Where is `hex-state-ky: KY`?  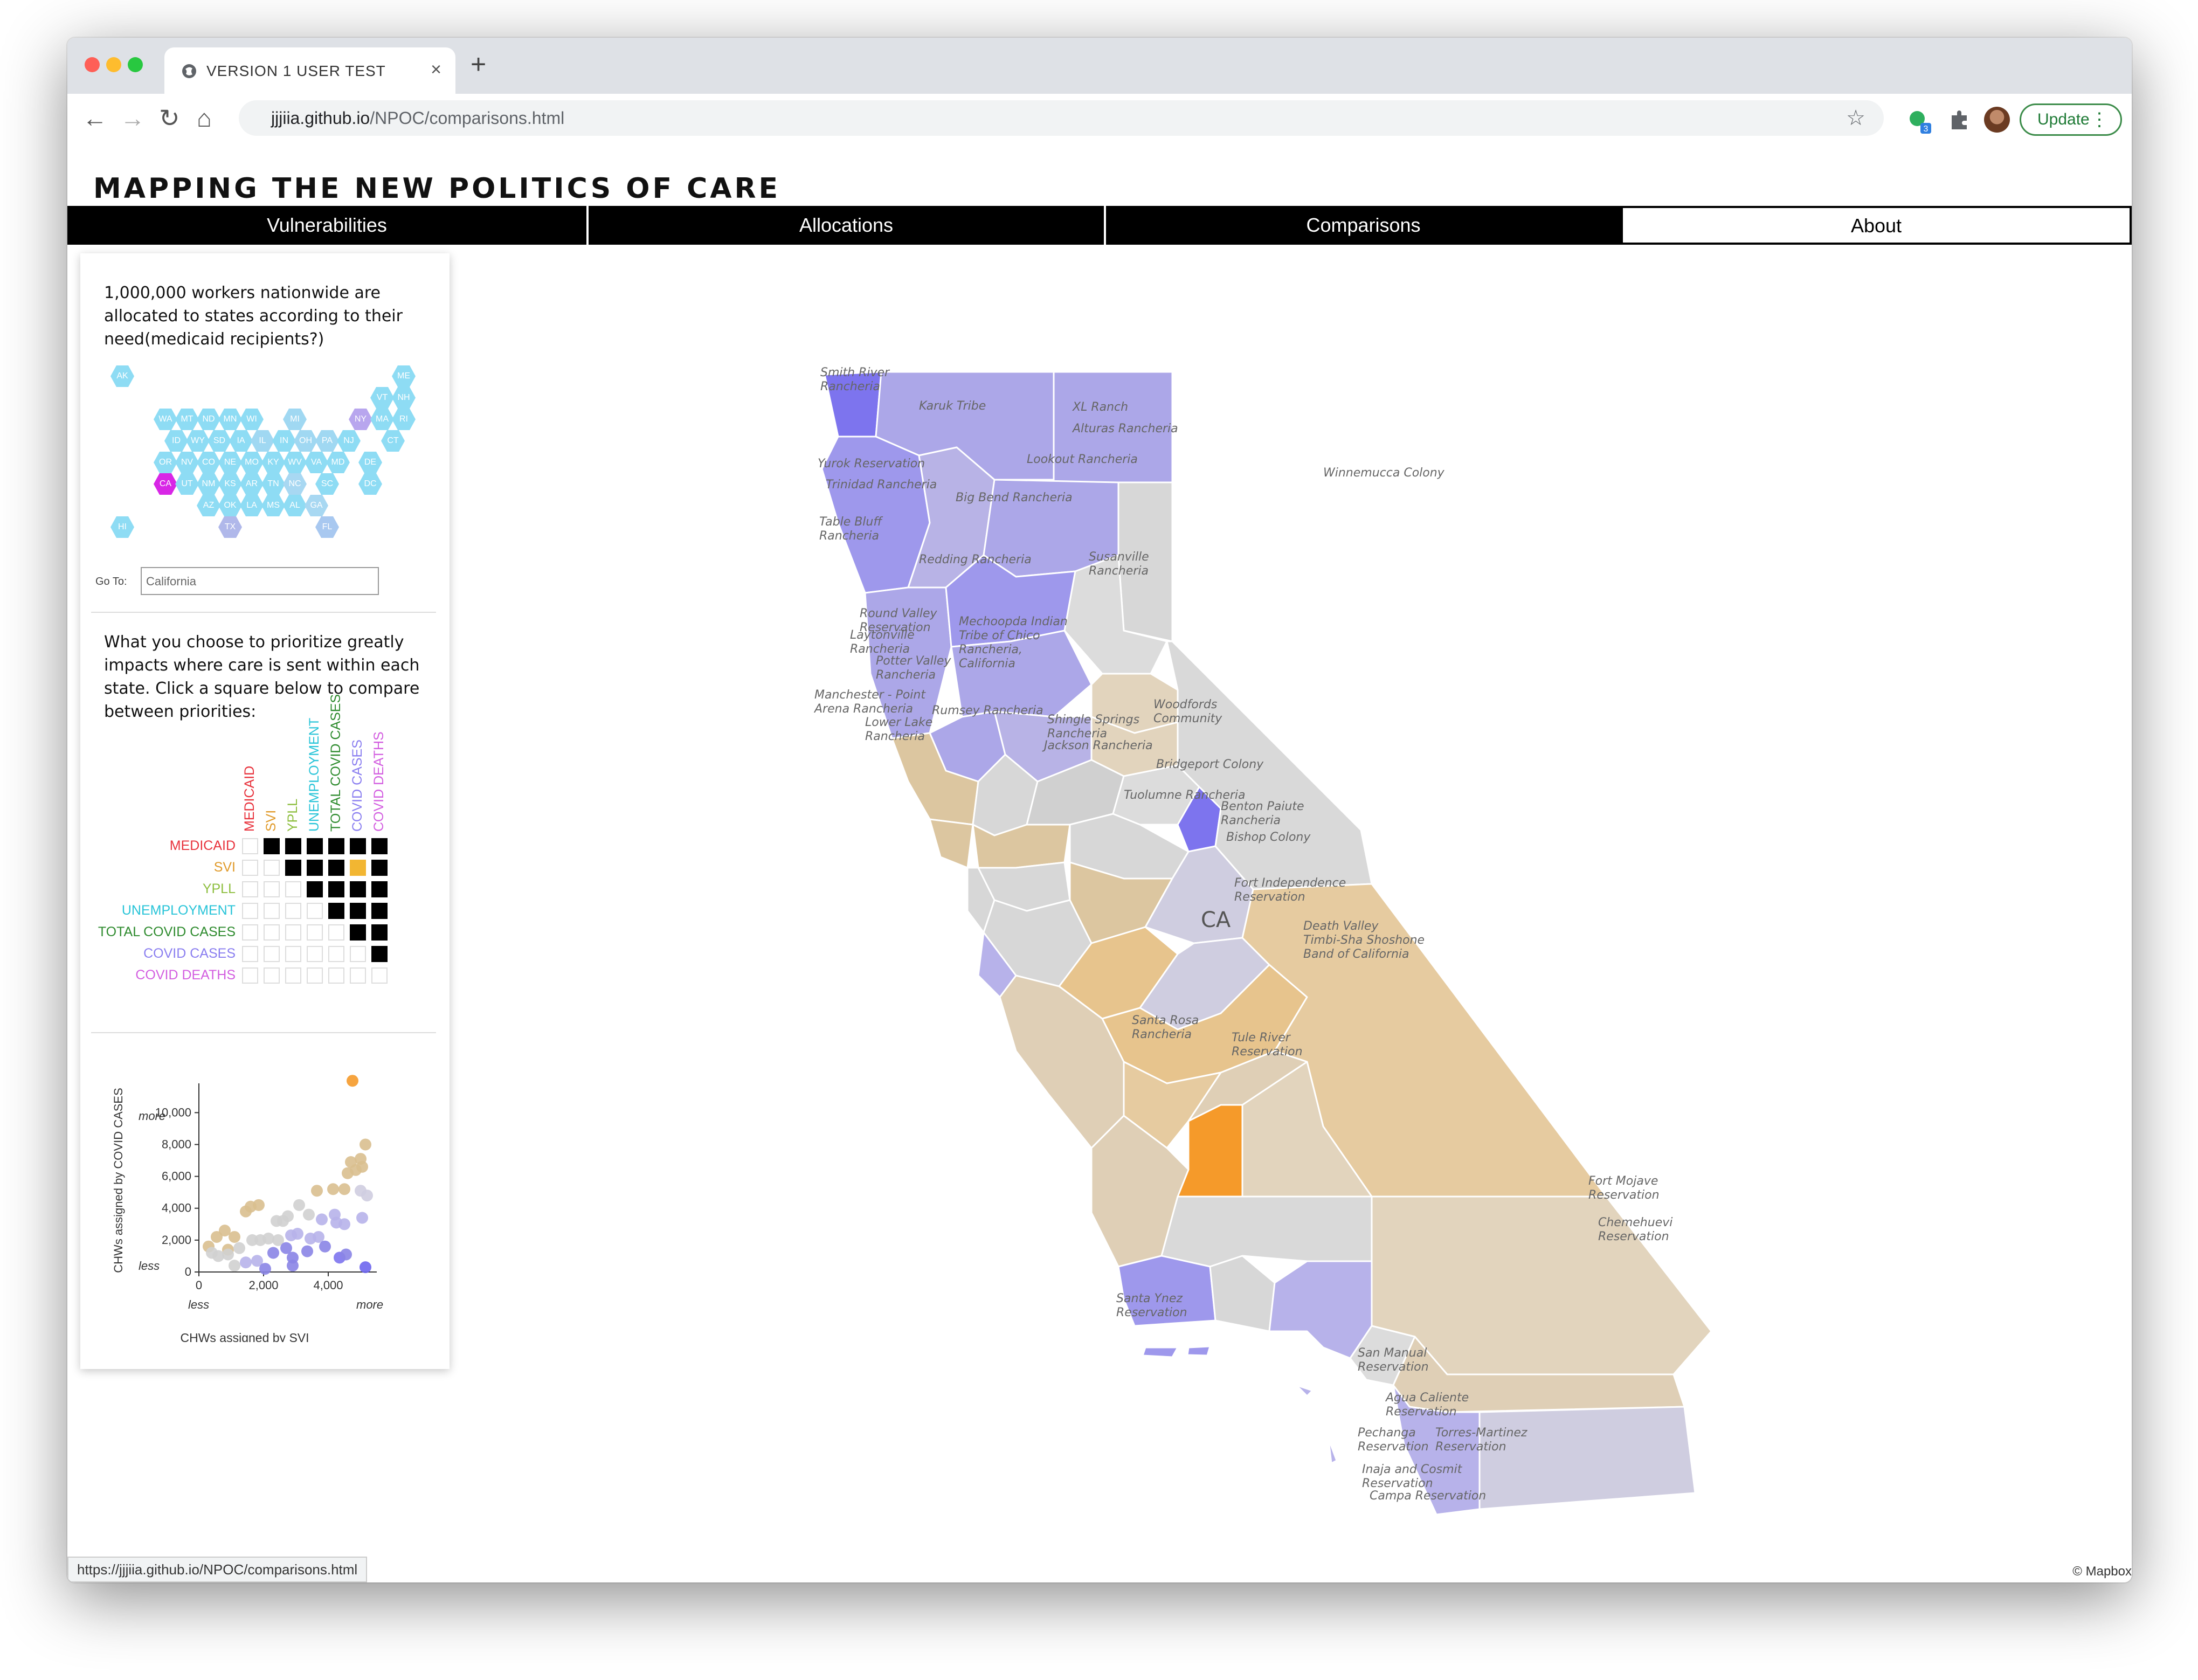
hex-state-ky: KY is located at coordinates (273, 462).